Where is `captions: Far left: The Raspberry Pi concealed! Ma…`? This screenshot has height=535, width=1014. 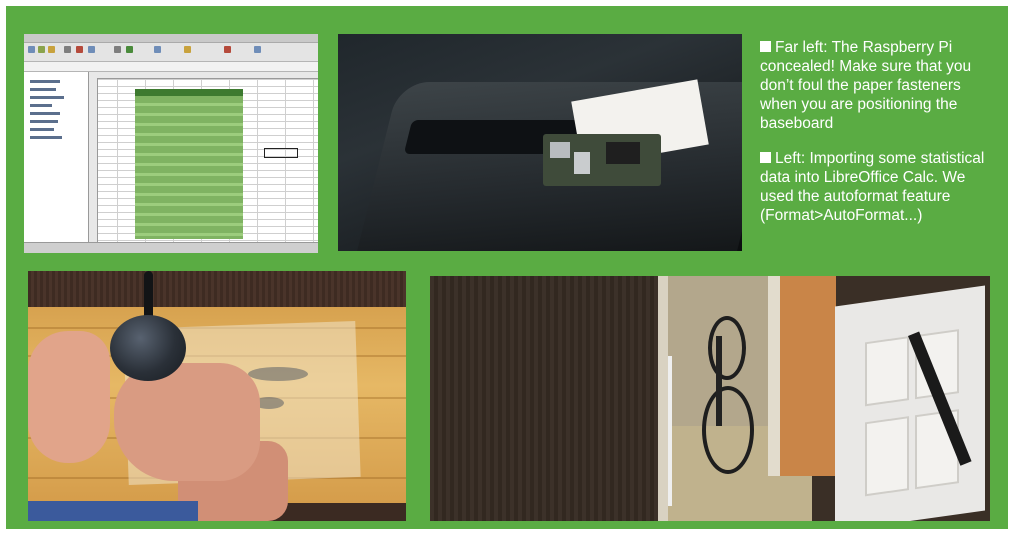
captions: Far left: The Raspberry Pi concealed! Ma… is located at coordinates (880, 139).